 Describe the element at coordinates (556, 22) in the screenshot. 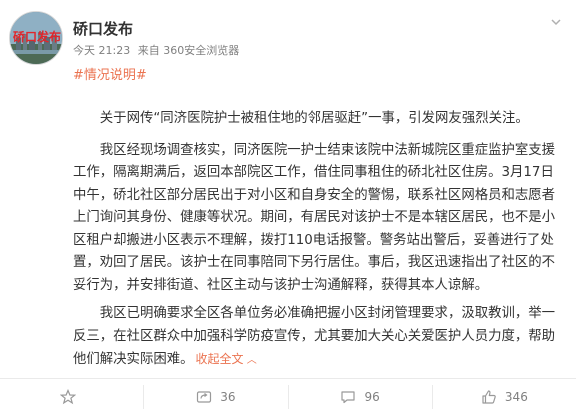

I see `chevron-down-icon` at that location.